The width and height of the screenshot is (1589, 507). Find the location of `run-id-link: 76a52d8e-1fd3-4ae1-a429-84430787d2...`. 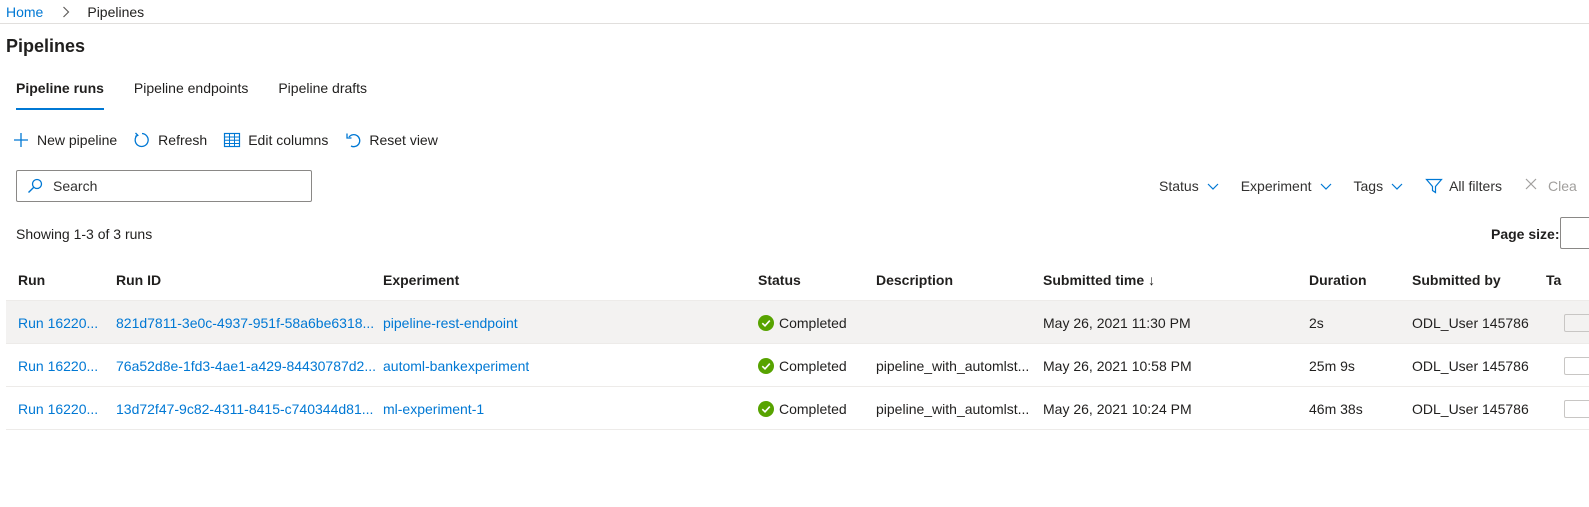

run-id-link: 76a52d8e-1fd3-4ae1-a429-84430787d2... is located at coordinates (246, 366).